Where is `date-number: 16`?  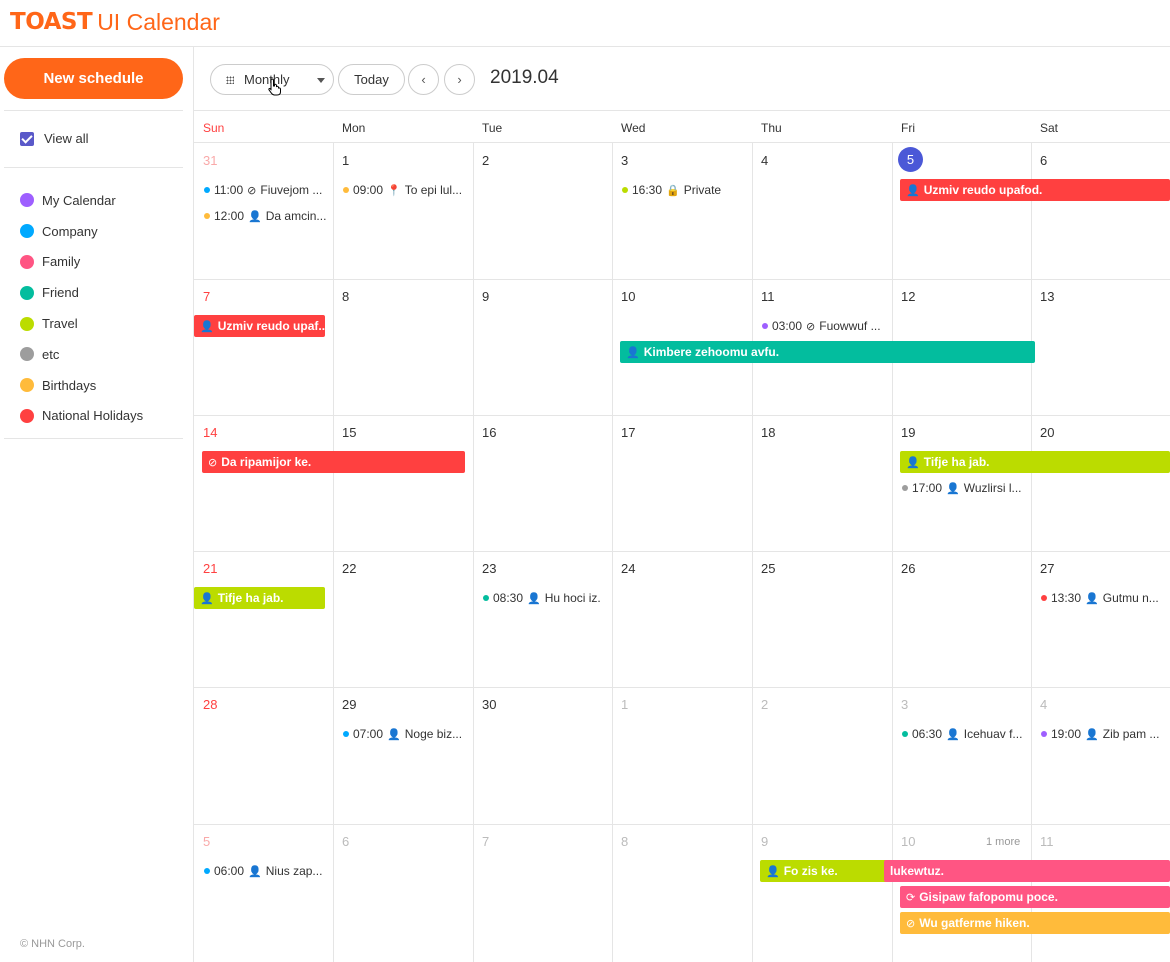
date-number: 16 is located at coordinates (489, 432).